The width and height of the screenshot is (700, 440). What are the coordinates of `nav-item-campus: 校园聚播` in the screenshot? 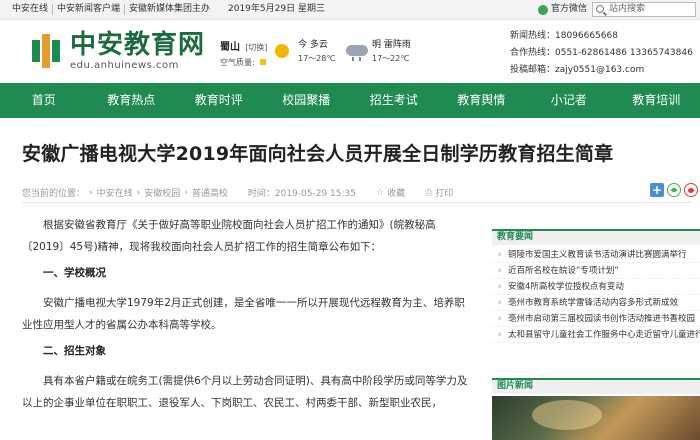 It's located at (307, 100).